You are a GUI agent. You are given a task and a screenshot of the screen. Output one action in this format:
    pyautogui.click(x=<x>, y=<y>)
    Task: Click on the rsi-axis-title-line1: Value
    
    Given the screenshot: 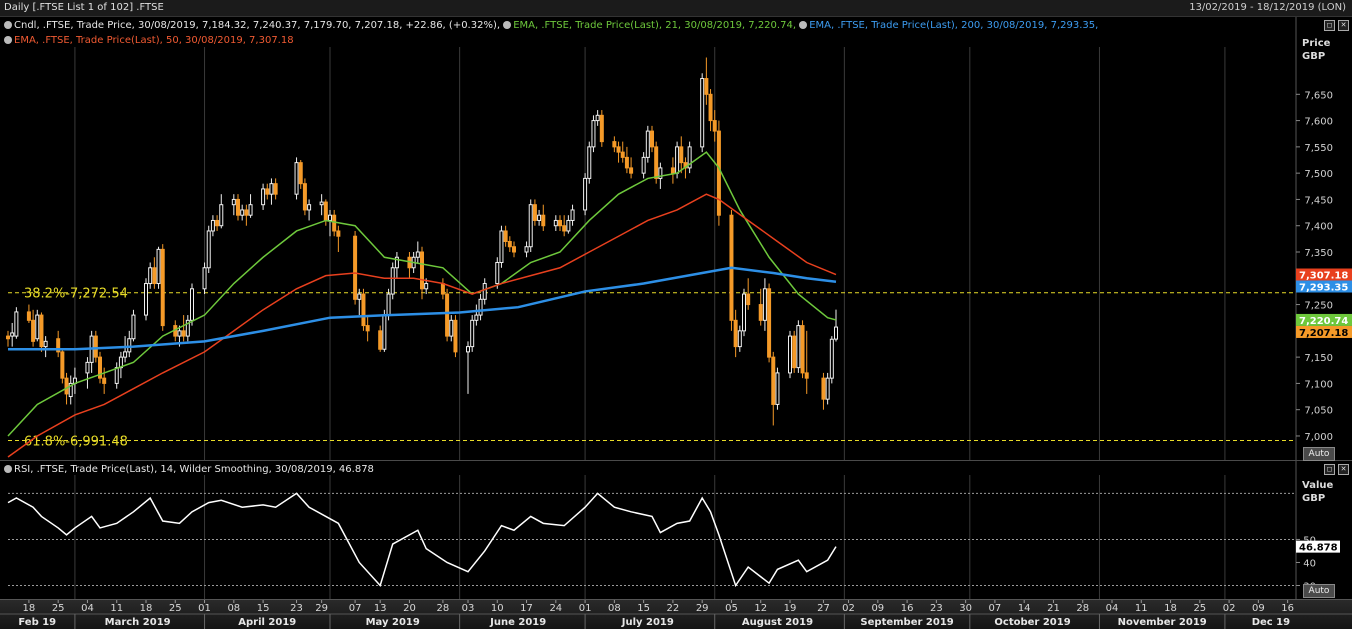 What is the action you would take?
    pyautogui.click(x=1318, y=485)
    